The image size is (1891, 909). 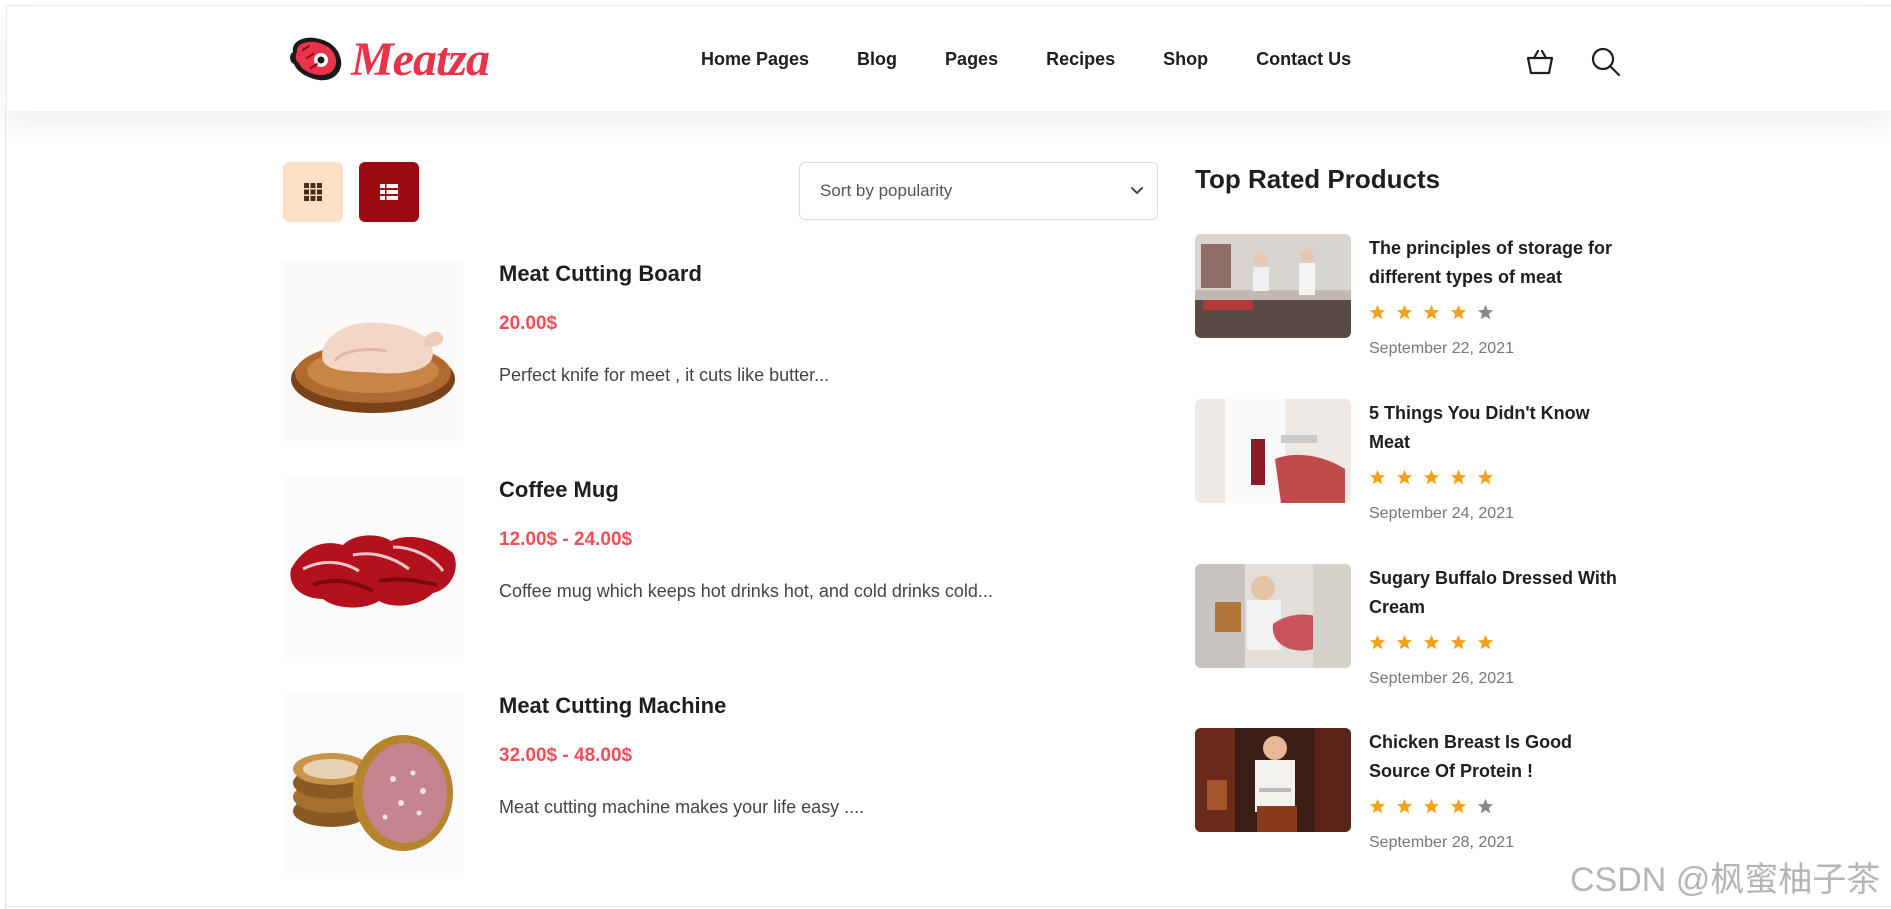 I want to click on page-border-left, so click(x=5, y=509).